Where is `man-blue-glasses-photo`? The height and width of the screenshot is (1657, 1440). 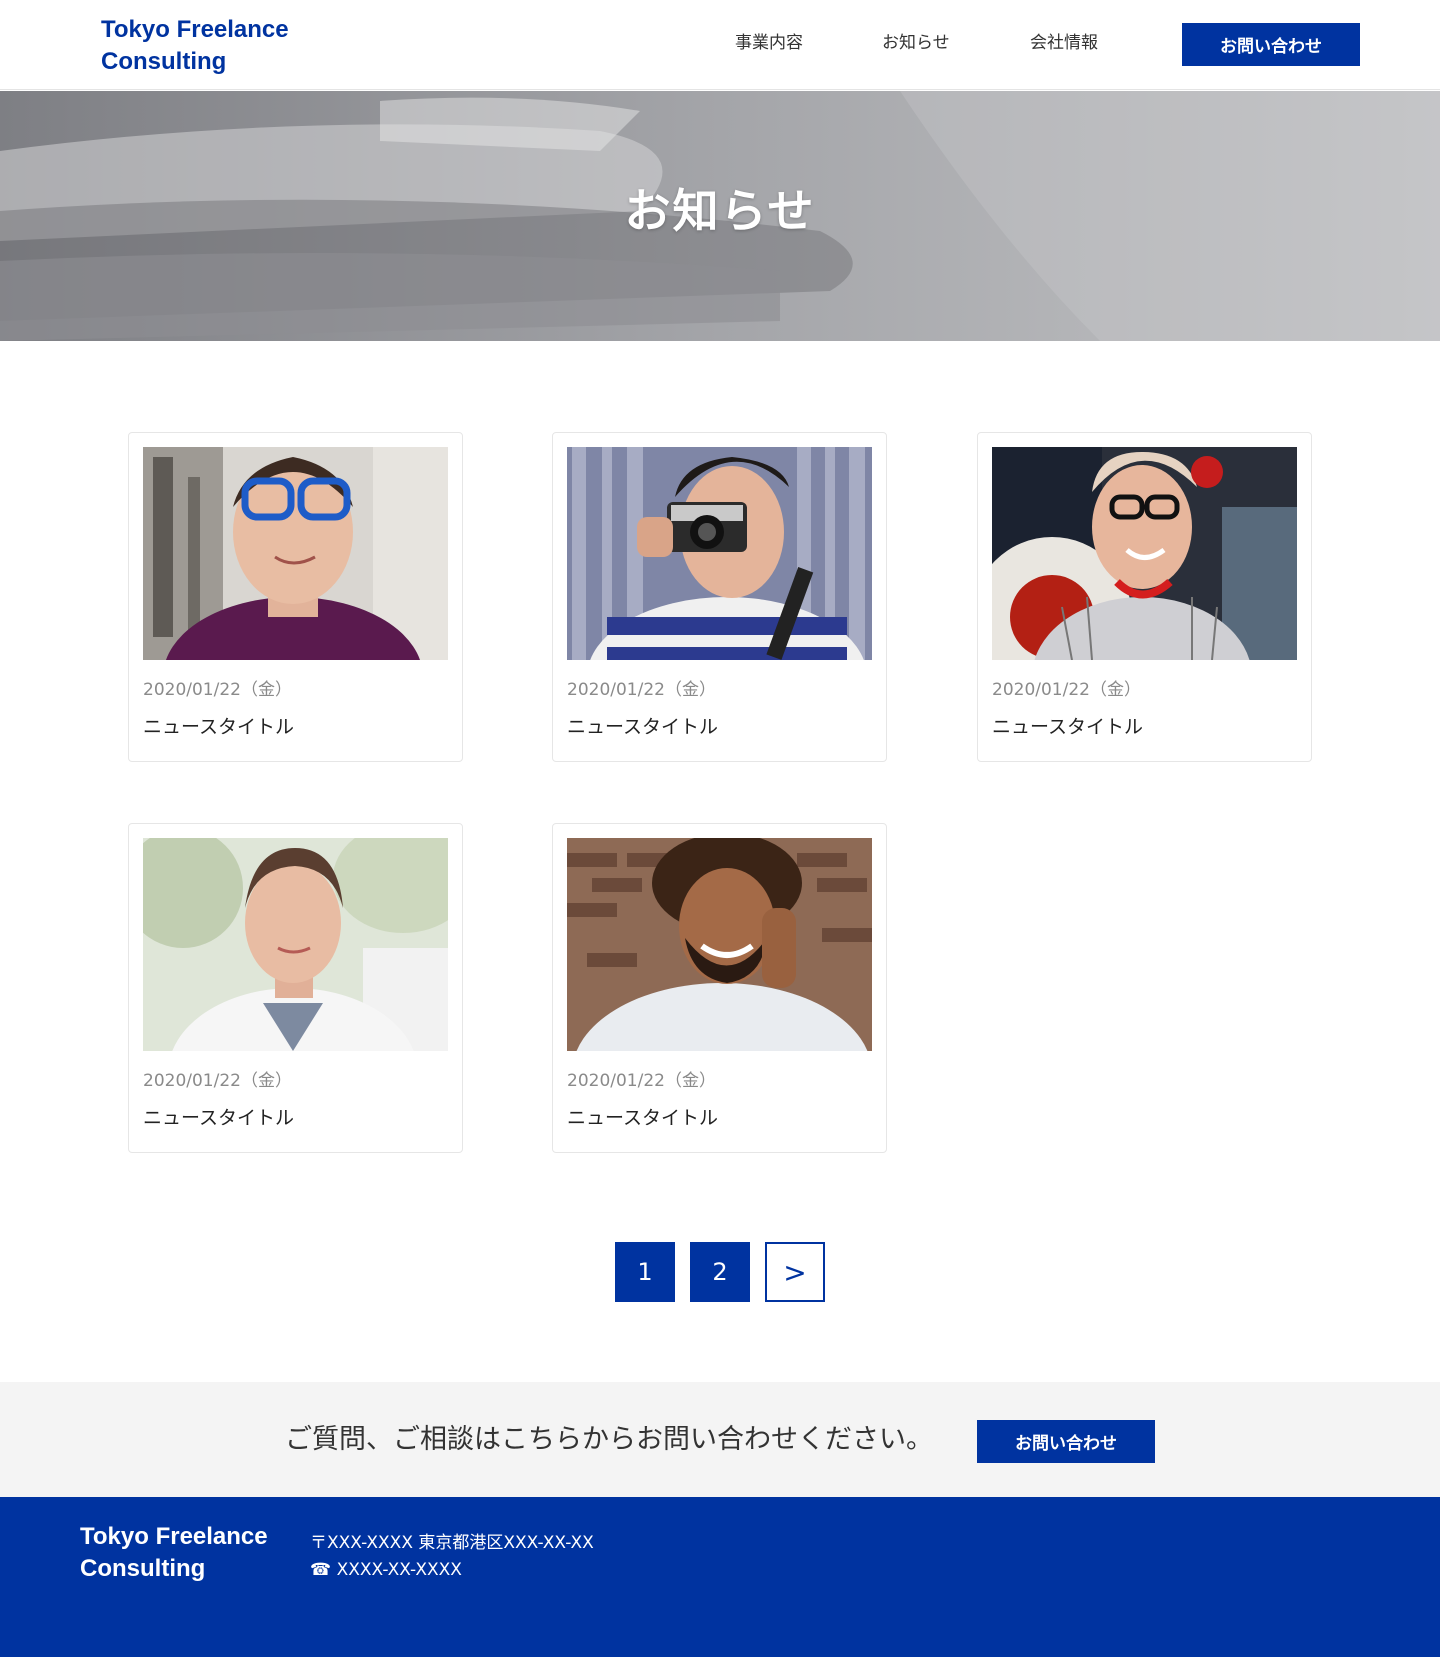 man-blue-glasses-photo is located at coordinates (295, 553).